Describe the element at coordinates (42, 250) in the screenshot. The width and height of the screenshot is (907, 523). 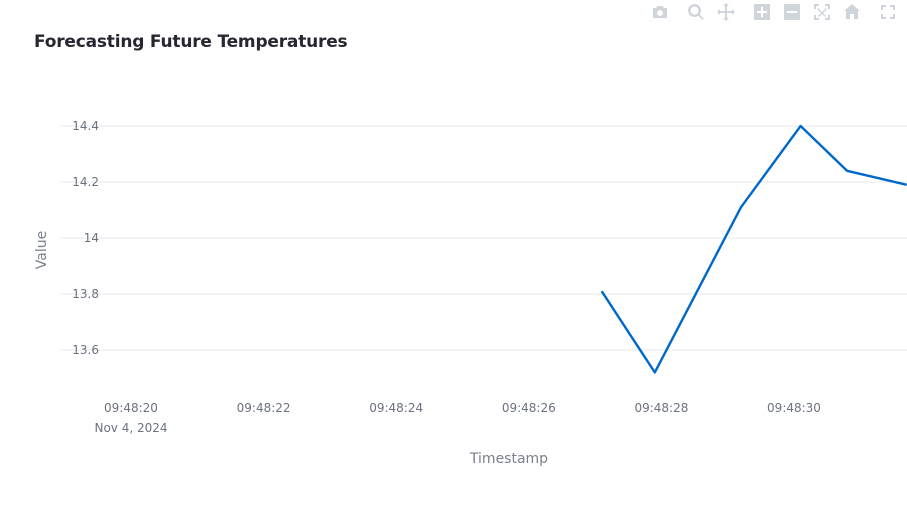
I see `y-axis-title: Value` at that location.